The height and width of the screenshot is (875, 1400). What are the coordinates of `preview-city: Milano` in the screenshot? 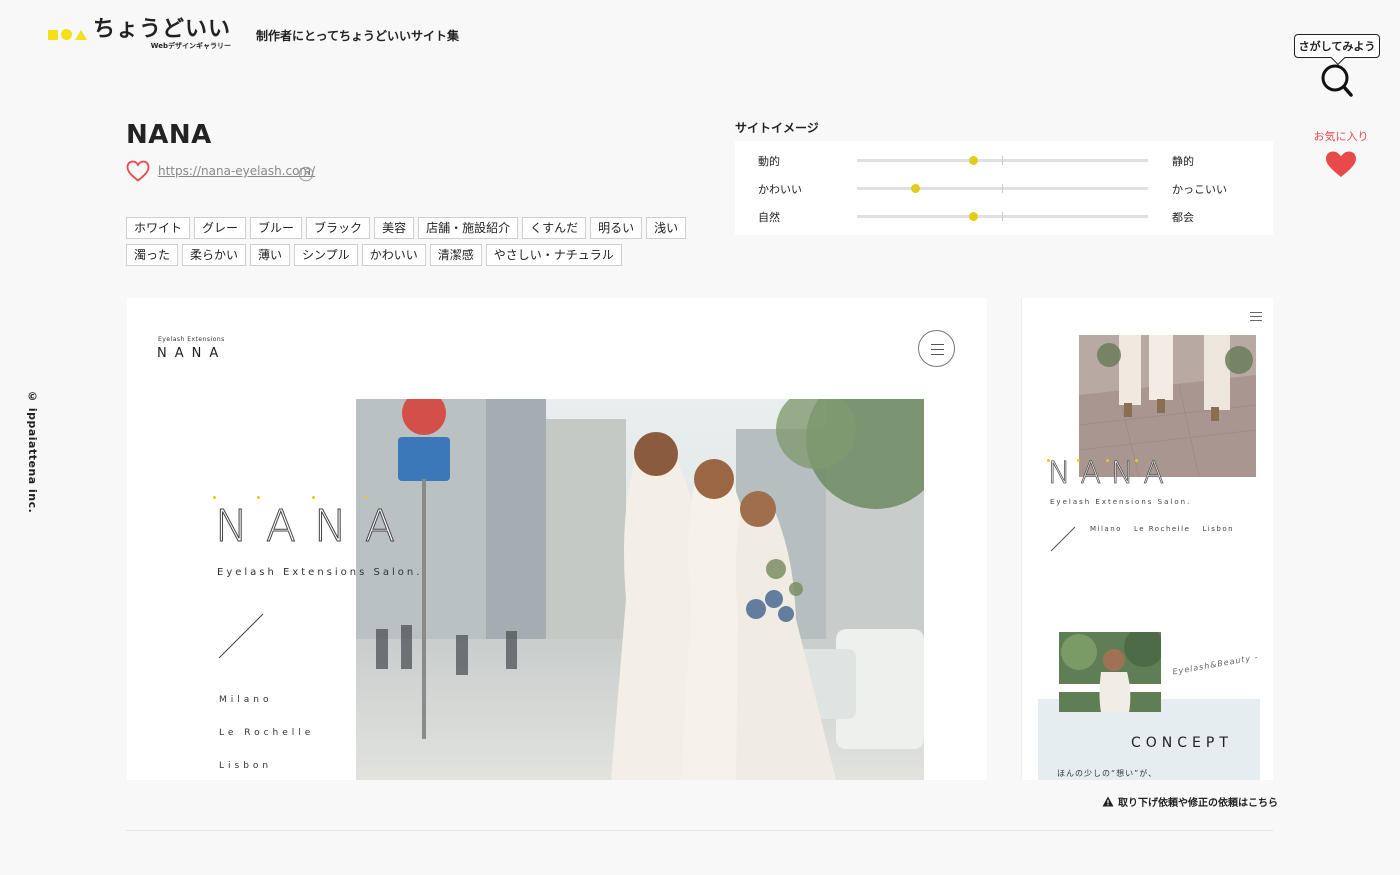 It's located at (246, 700).